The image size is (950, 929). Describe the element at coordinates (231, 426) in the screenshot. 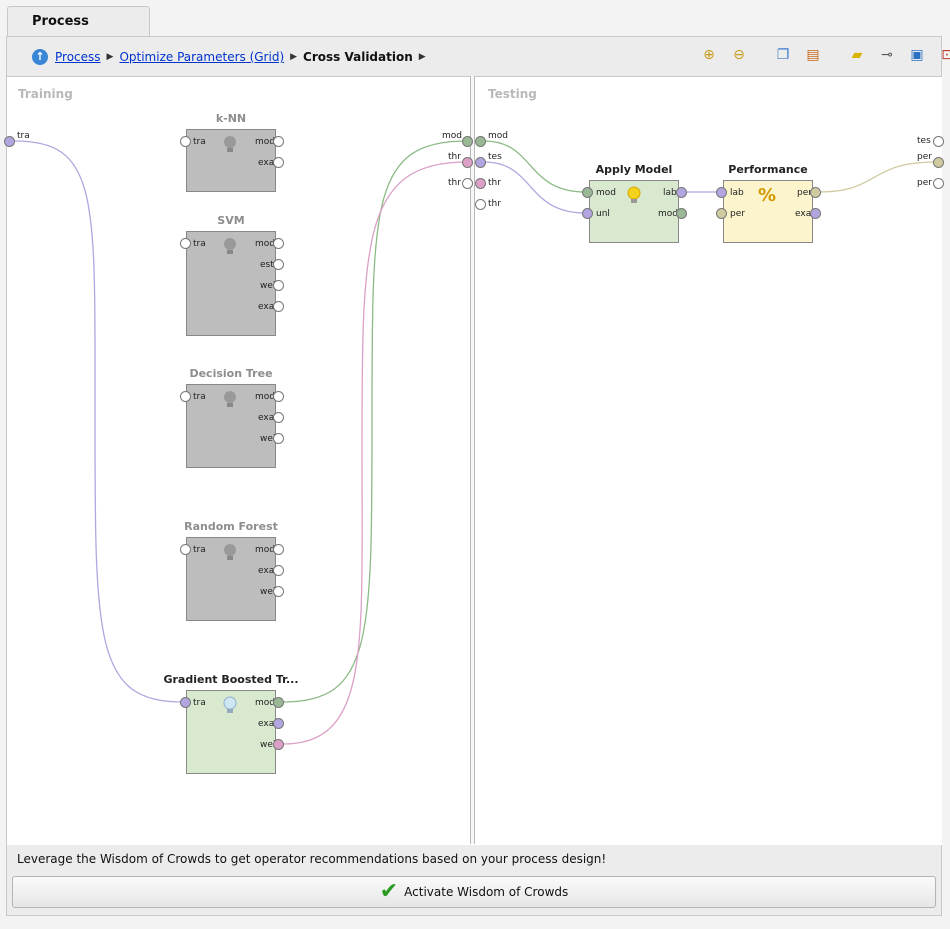

I see `operator-decision-tree: tra mod exa wei` at that location.